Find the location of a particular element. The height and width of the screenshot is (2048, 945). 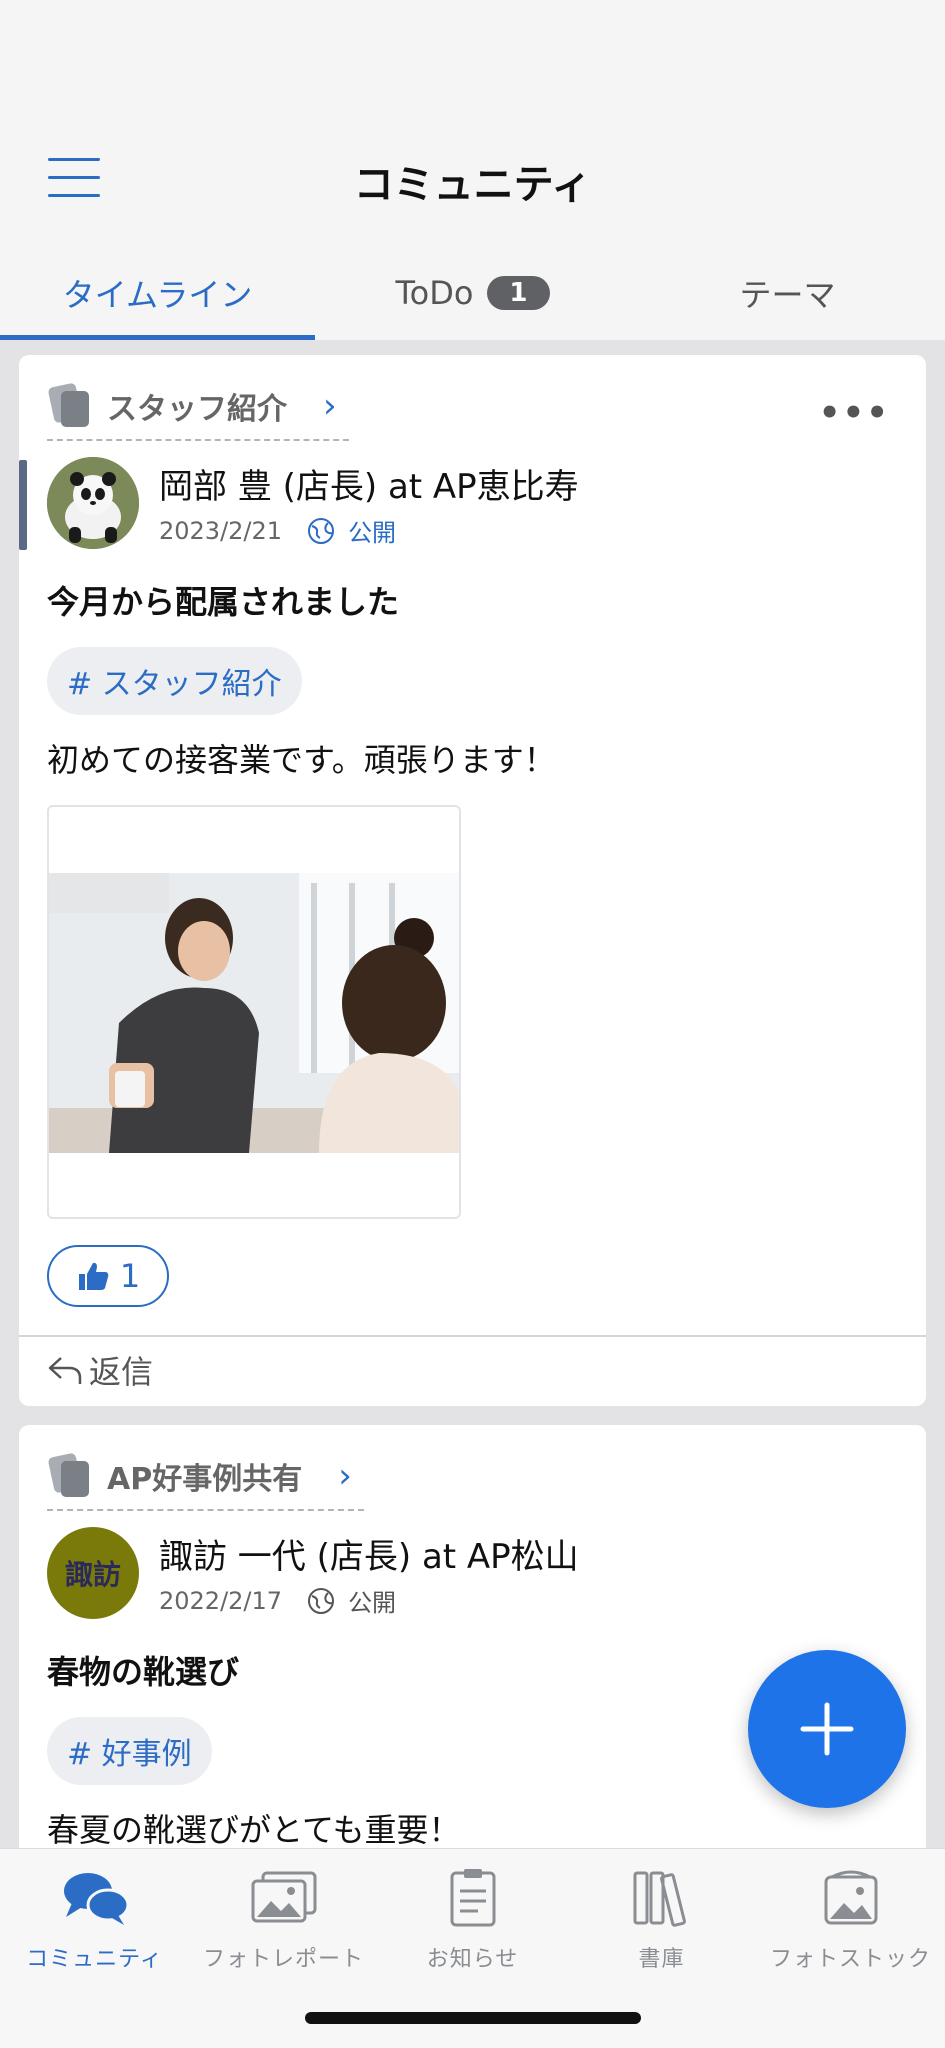

divider is located at coordinates (472, 1336).